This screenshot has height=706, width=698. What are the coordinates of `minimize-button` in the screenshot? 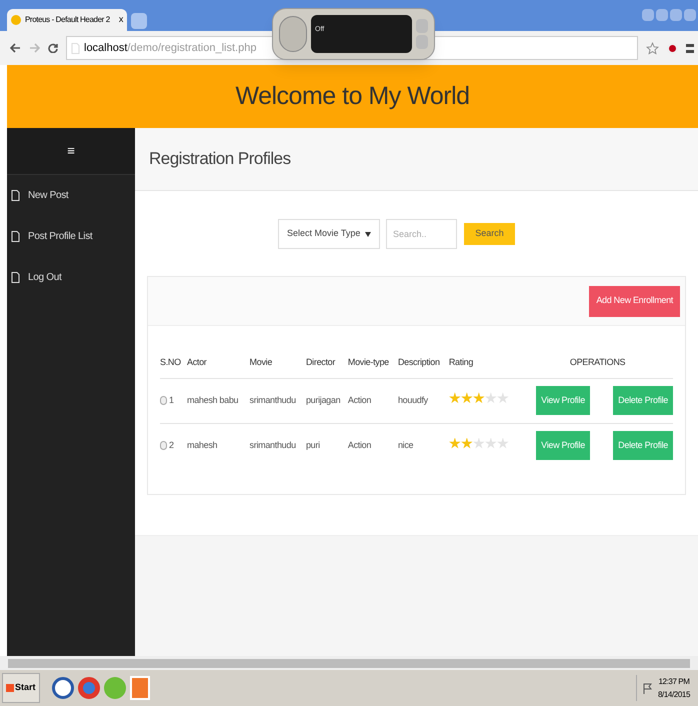 It's located at (662, 15).